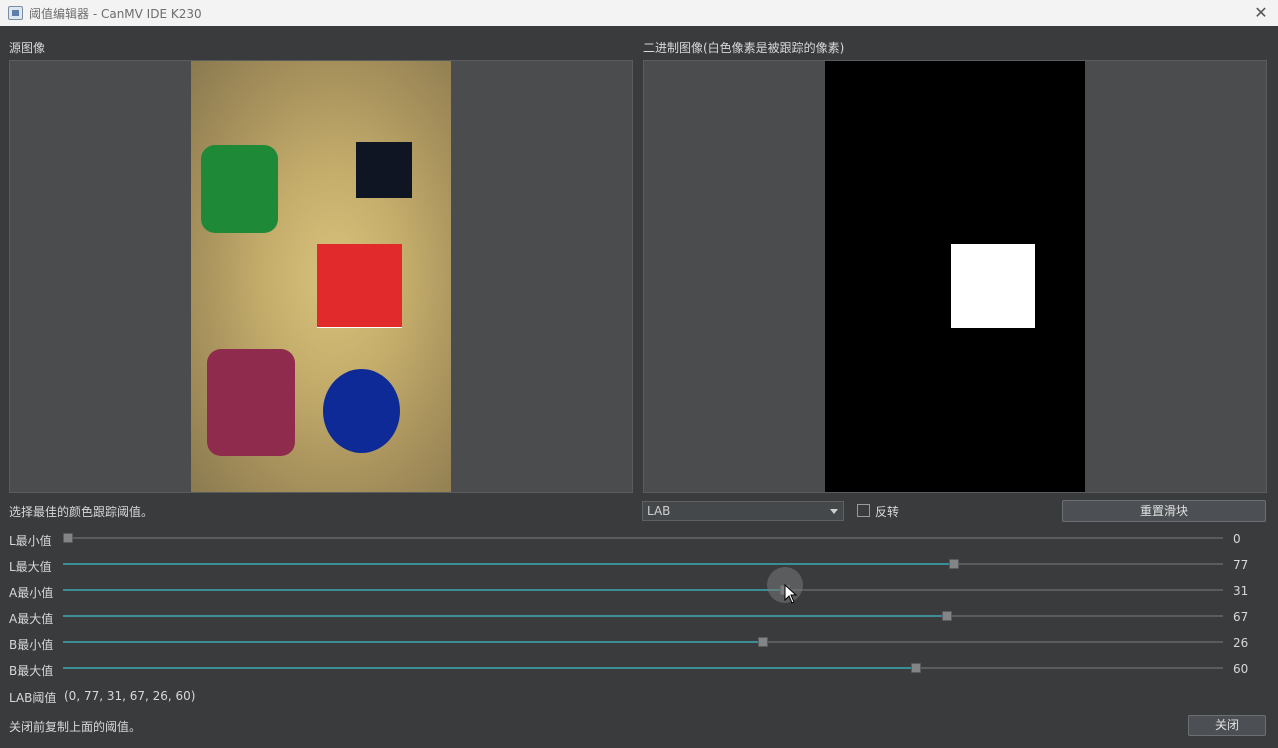  I want to click on slider-value: 67, so click(1241, 617).